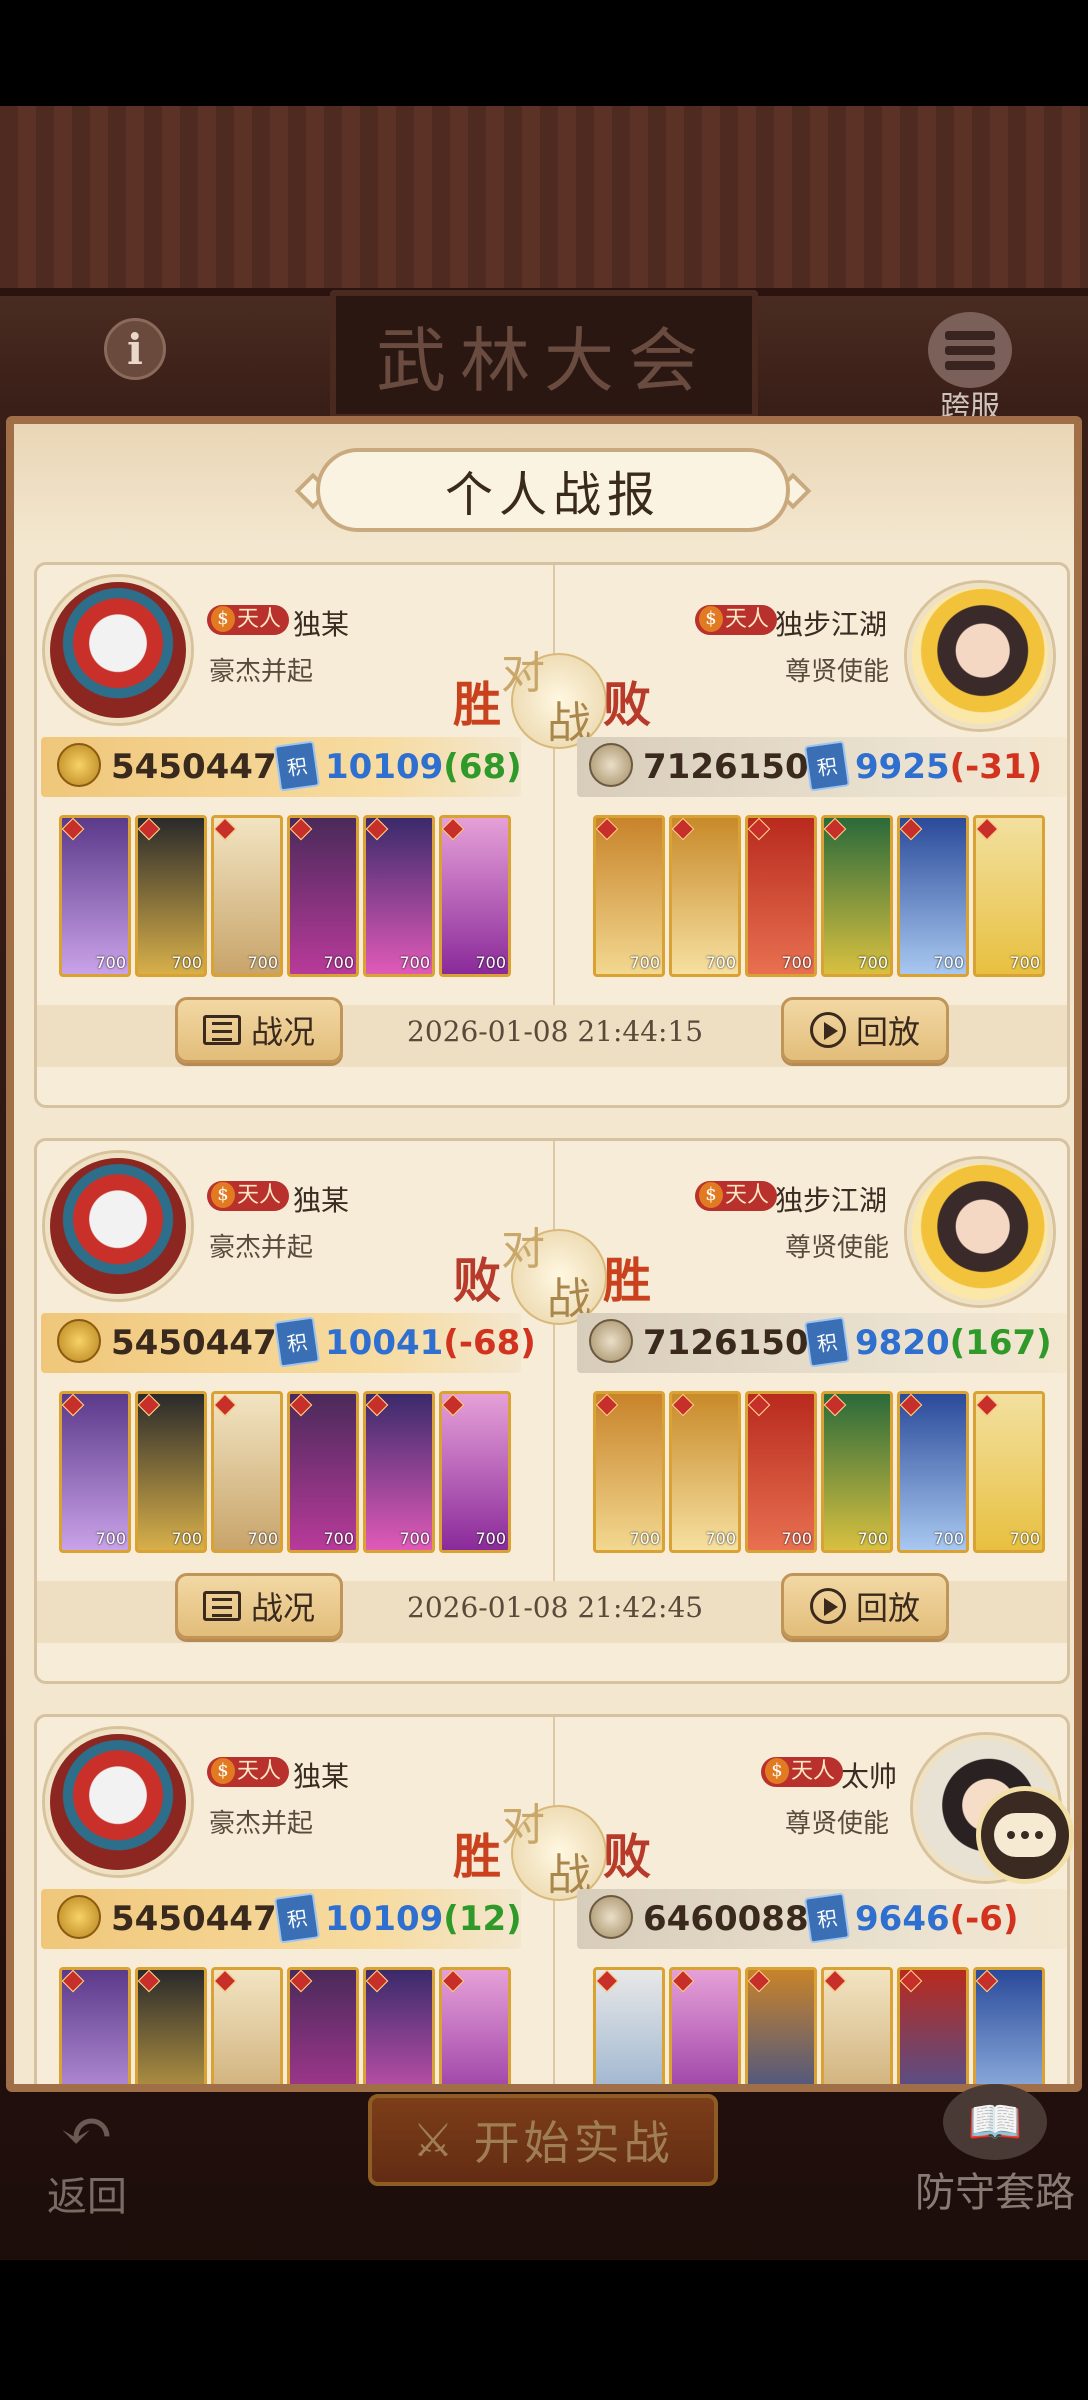  I want to click on info-icon: i, so click(135, 349).